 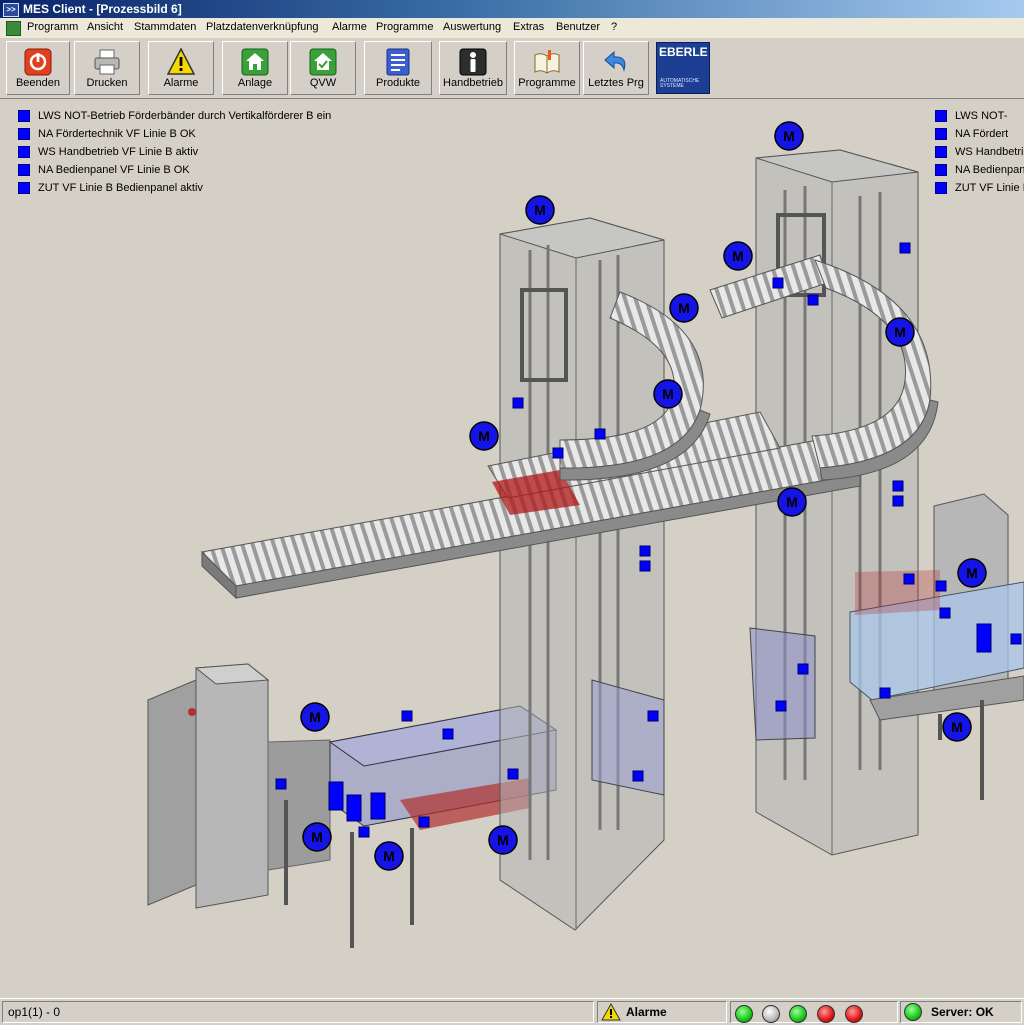 I want to click on logo-name: EBERLE, so click(x=683, y=52).